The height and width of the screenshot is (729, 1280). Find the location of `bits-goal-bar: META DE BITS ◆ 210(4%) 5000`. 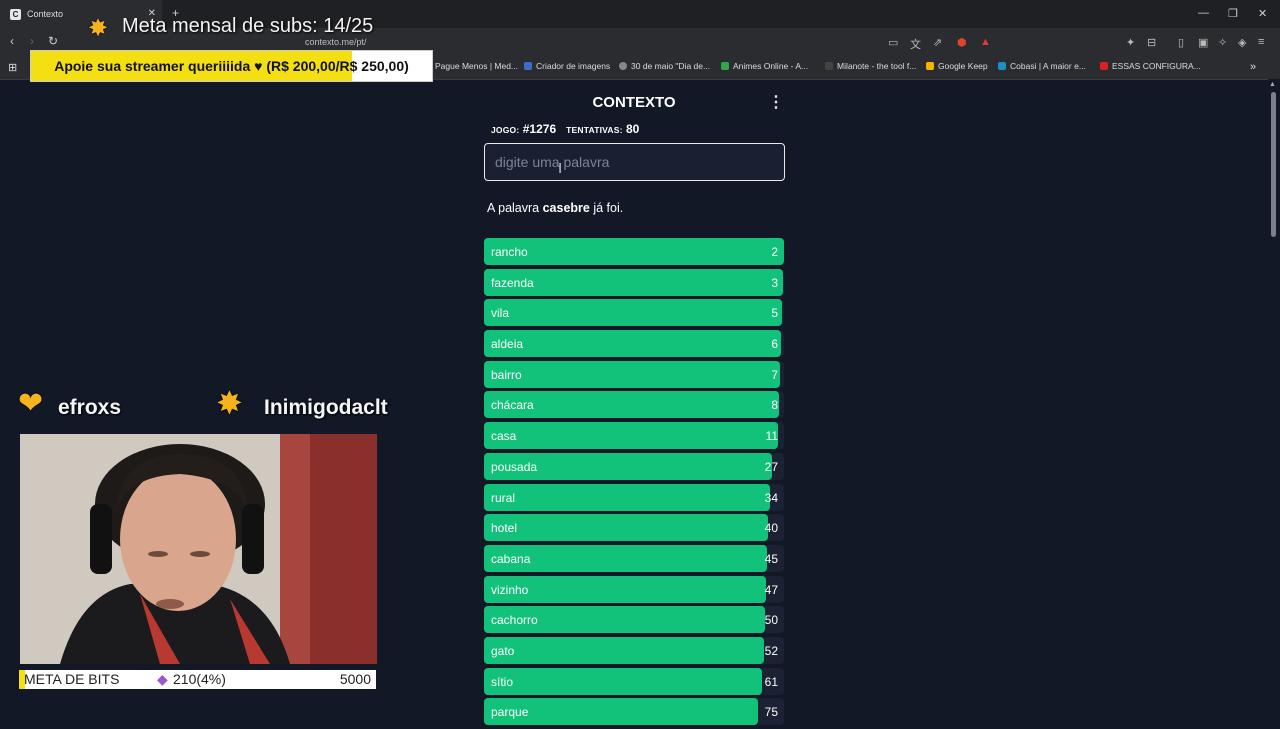

bits-goal-bar: META DE BITS ◆ 210(4%) 5000 is located at coordinates (197, 679).